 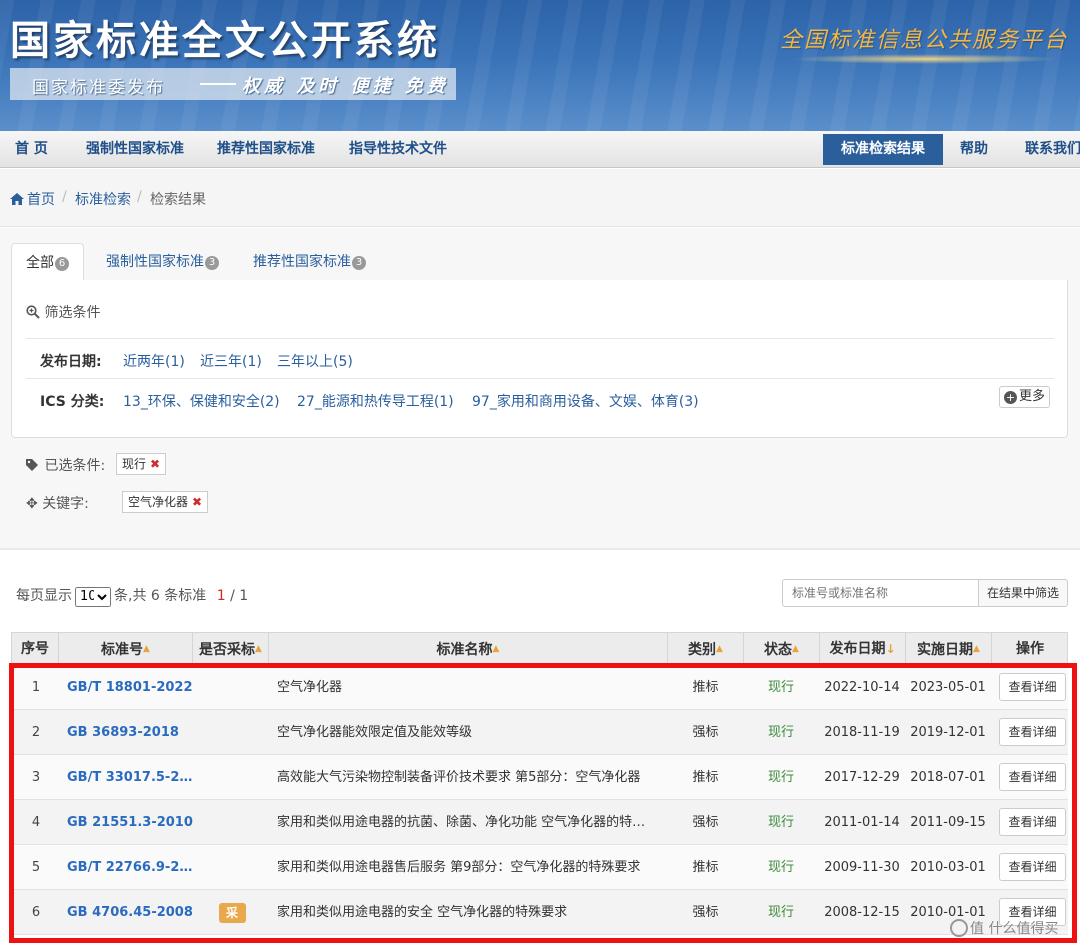 I want to click on keyword-label-text: 关键字:, so click(x=65, y=504).